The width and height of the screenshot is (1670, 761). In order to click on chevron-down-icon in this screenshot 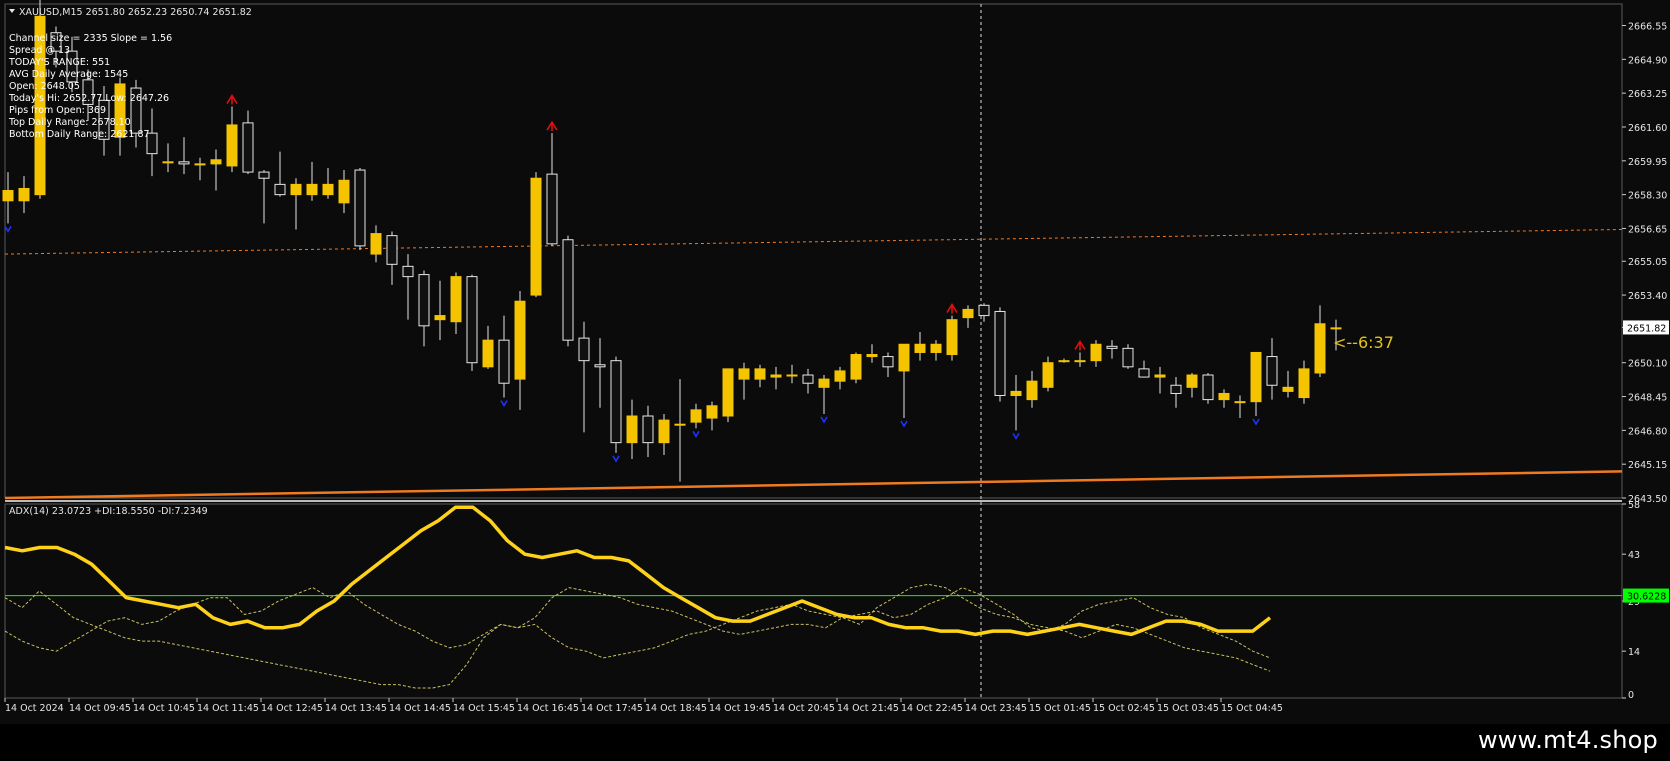, I will do `click(12, 11)`.